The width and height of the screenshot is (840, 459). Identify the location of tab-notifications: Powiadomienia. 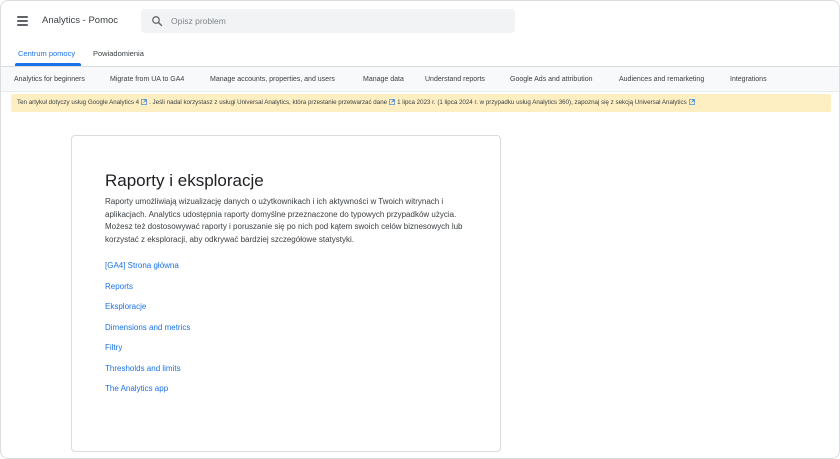
(118, 53).